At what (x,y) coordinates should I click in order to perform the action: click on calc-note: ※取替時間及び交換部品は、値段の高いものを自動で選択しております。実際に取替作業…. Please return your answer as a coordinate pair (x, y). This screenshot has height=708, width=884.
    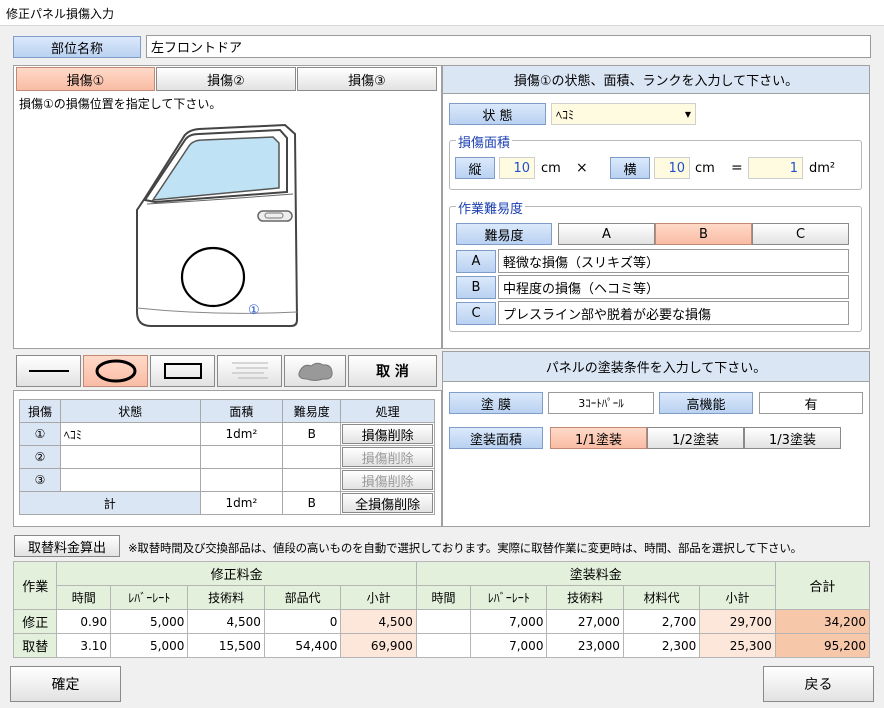
    Looking at the image, I should click on (465, 548).